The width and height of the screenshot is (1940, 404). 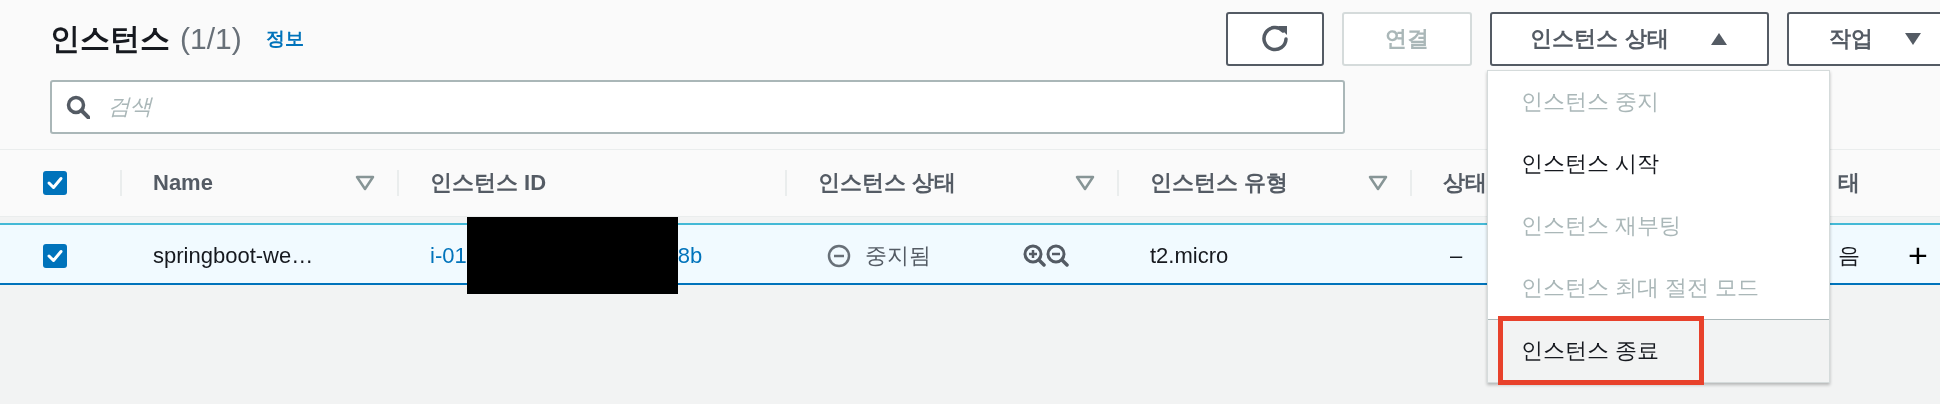 I want to click on zoom-out-icon, so click(x=1057, y=255).